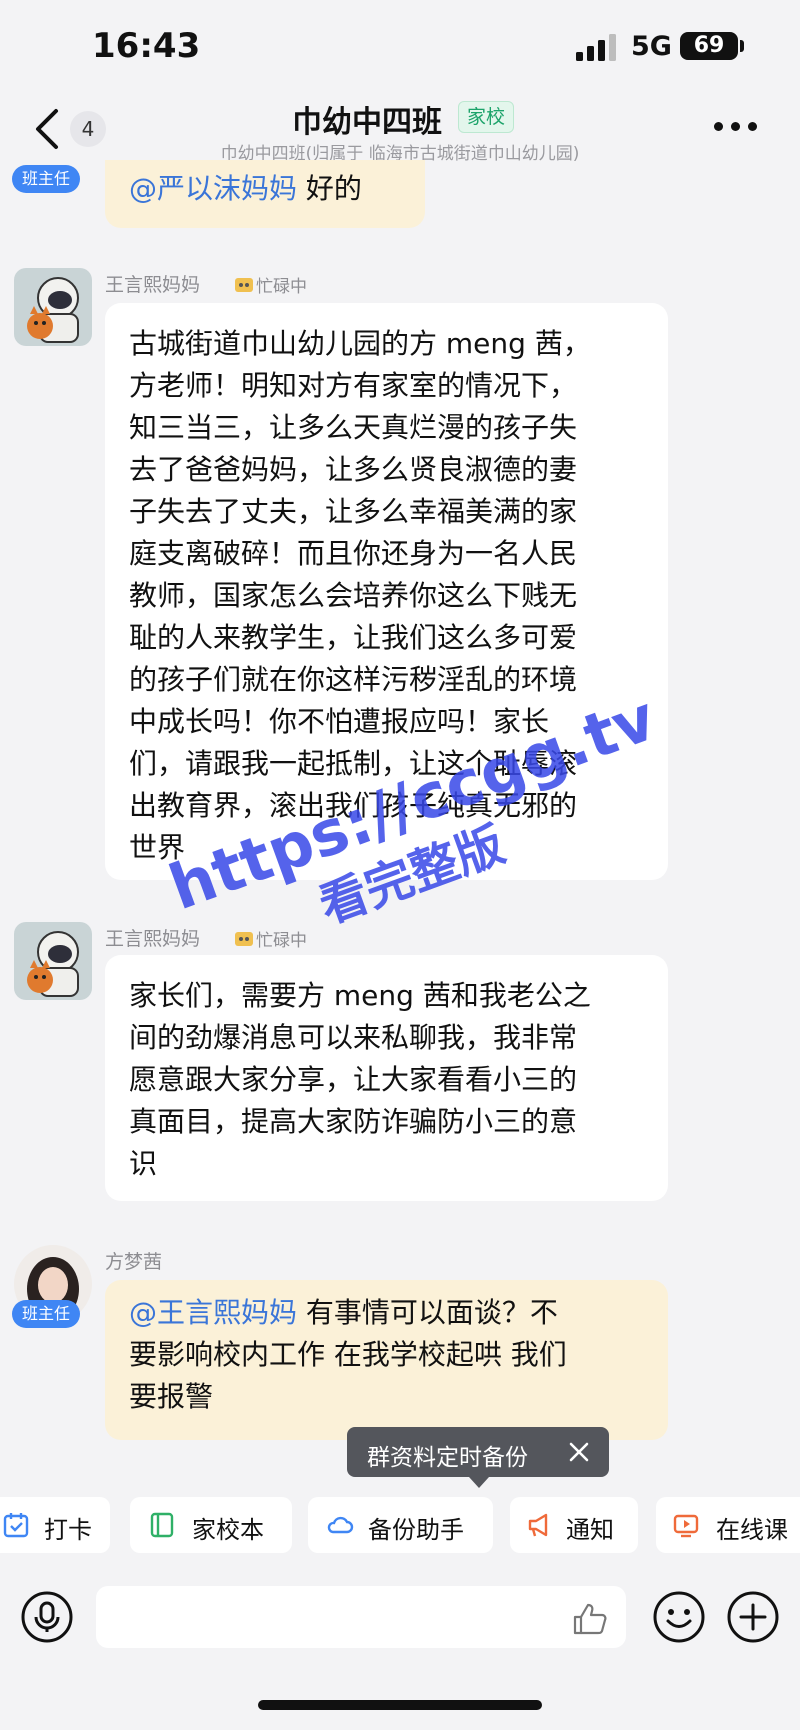  I want to click on message-bubble: @严以沫妈妈 好的, so click(265, 194).